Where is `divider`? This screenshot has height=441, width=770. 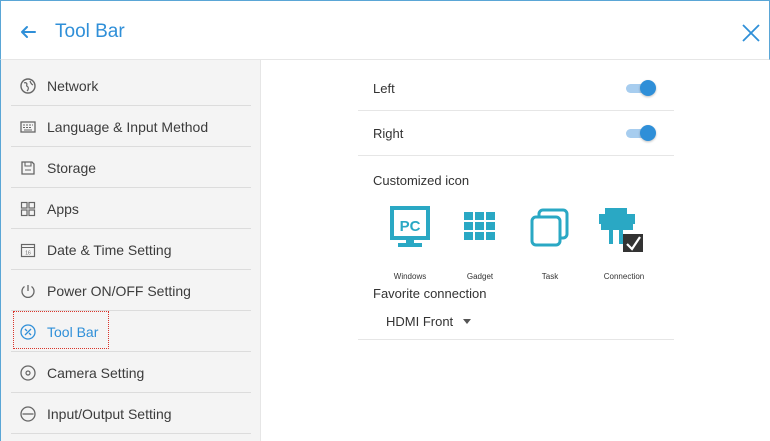 divider is located at coordinates (516, 339).